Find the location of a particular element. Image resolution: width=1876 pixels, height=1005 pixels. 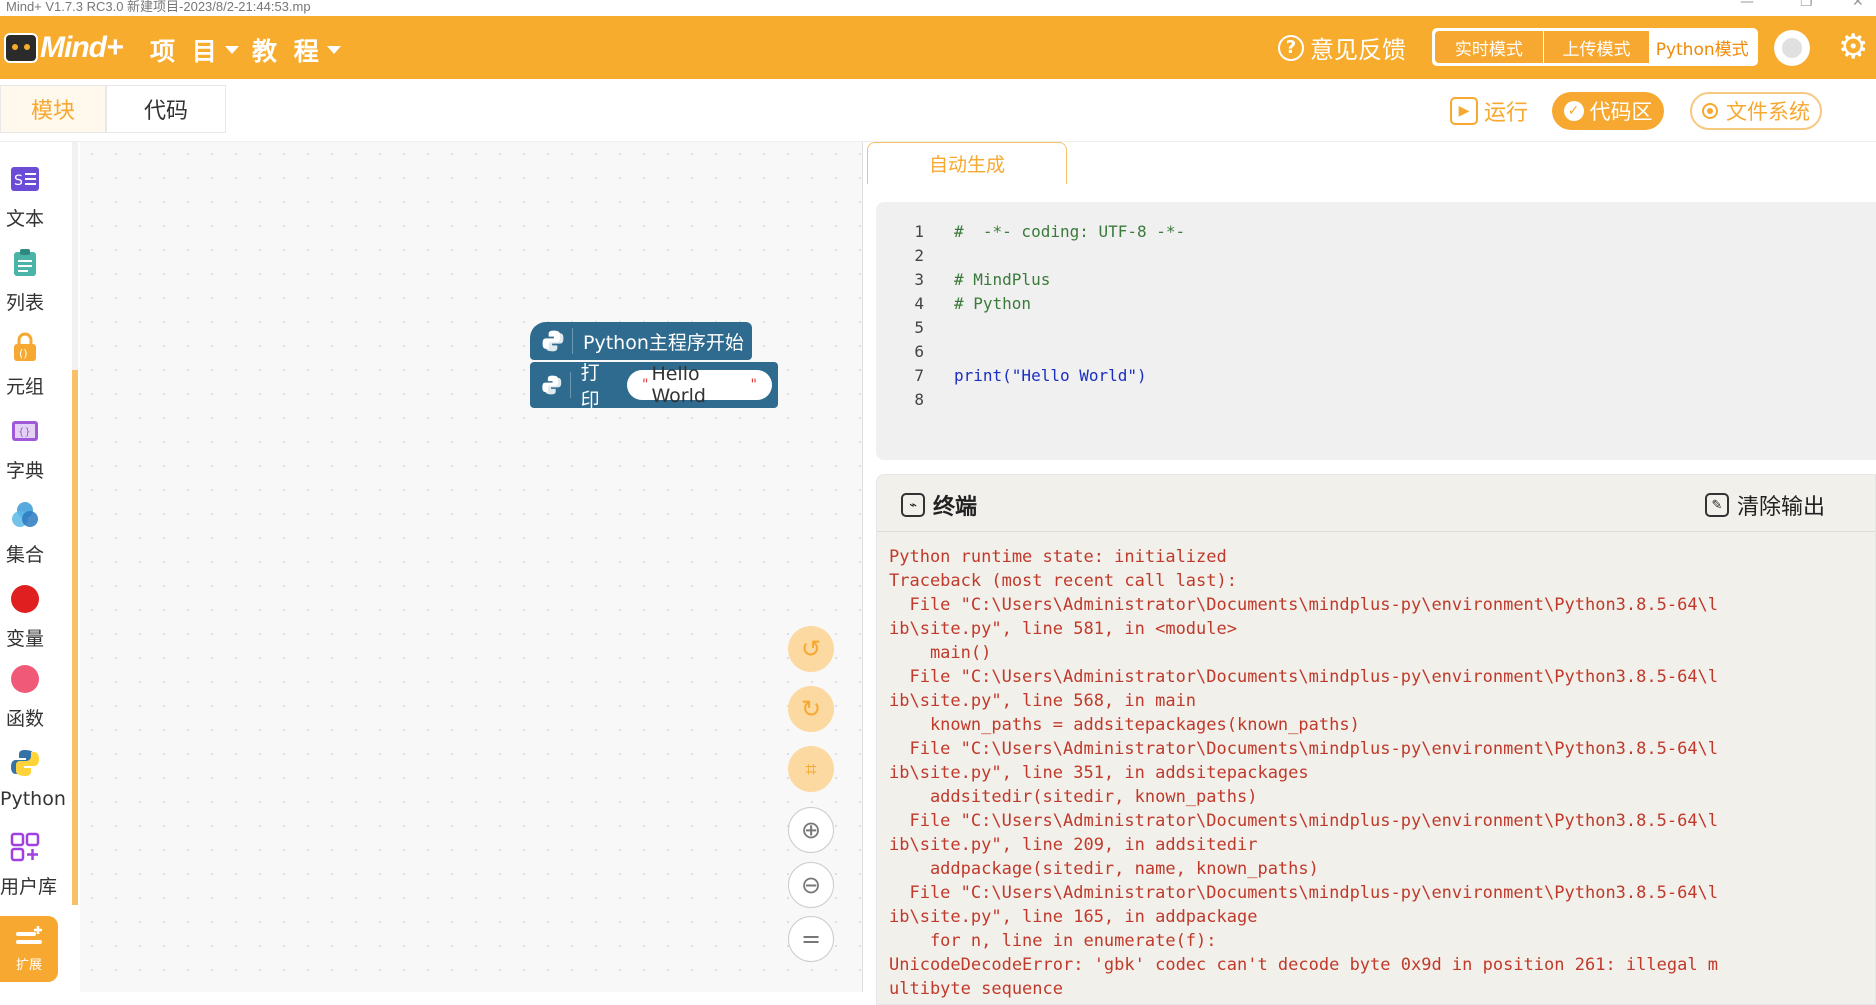

feedback-label: 意见反馈 is located at coordinates (1358, 50).